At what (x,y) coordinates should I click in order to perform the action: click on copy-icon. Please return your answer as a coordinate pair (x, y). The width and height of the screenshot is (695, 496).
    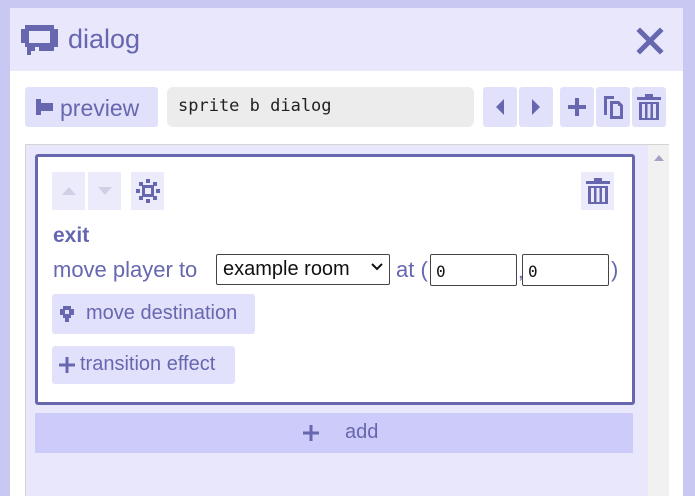
    Looking at the image, I should click on (613, 107).